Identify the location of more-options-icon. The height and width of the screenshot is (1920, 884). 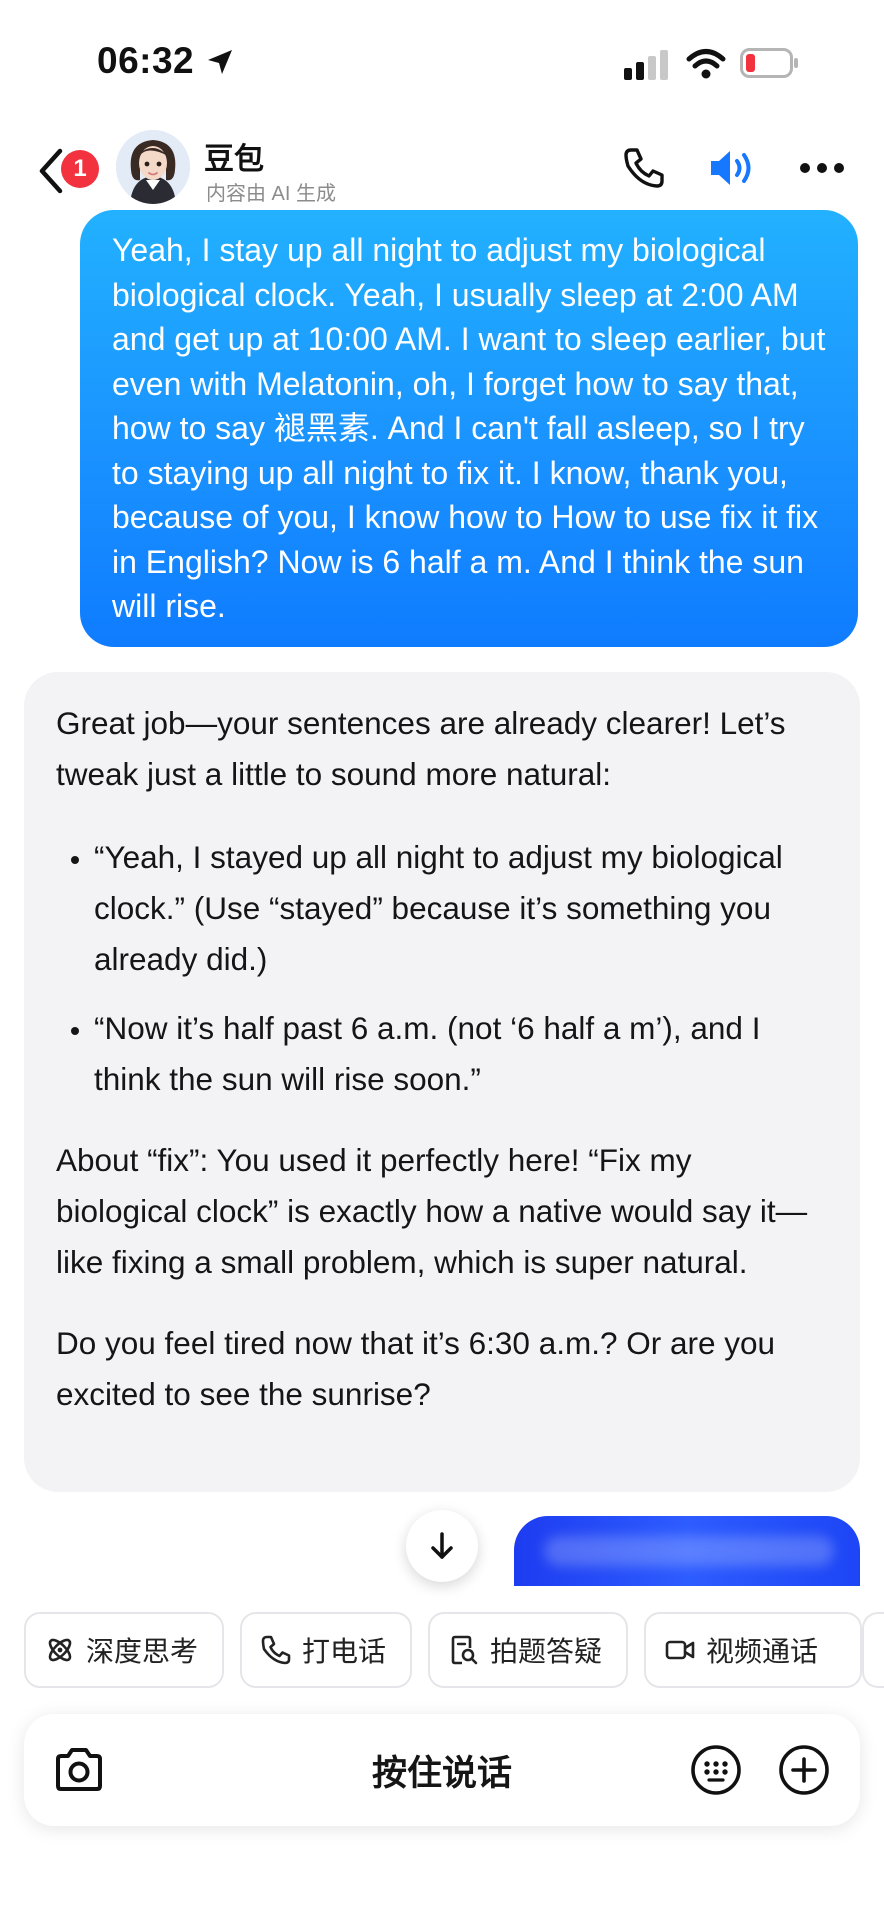
(822, 168).